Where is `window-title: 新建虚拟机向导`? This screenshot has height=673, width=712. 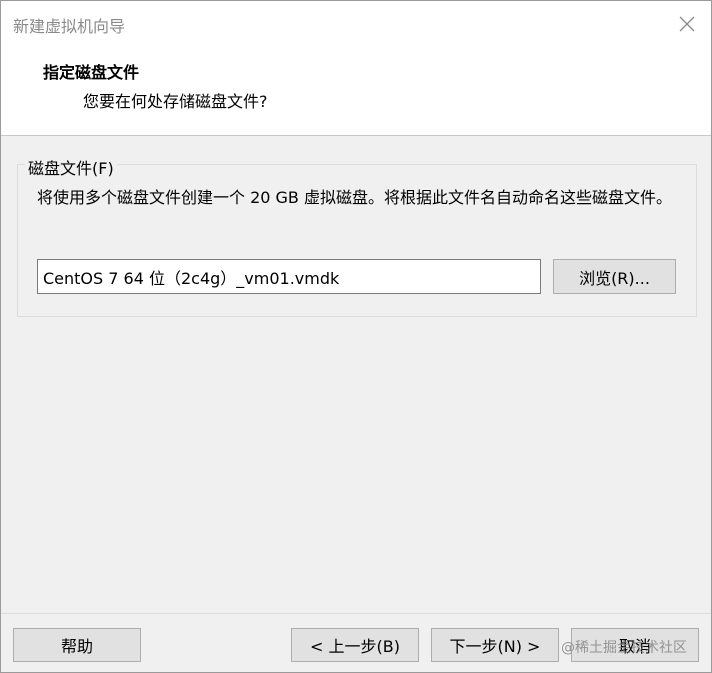
window-title: 新建虚拟机向导 is located at coordinates (69, 26).